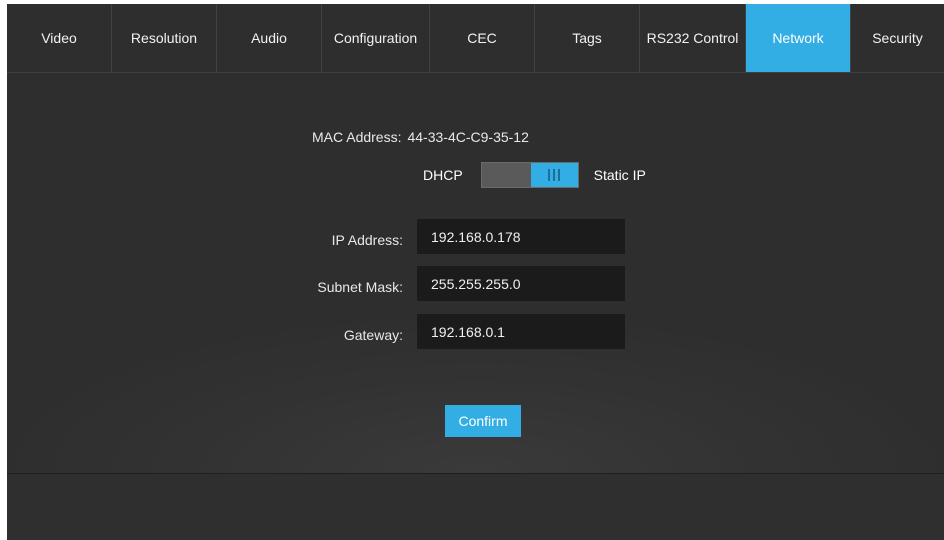 This screenshot has width=944, height=540. Describe the element at coordinates (373, 335) in the screenshot. I see `gateway-label: Gateway:` at that location.